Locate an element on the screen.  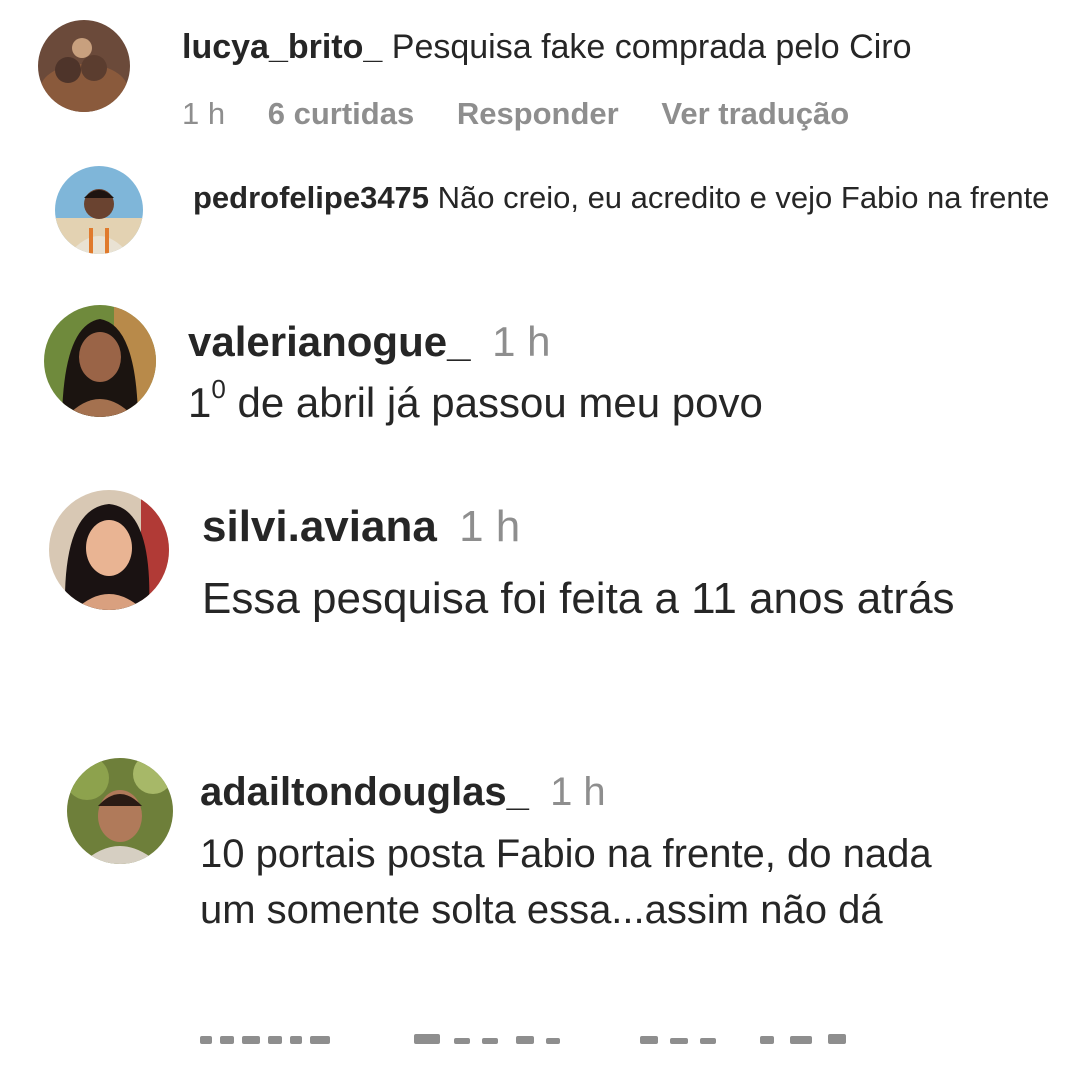
comment-text-rest: de abril já passou meu povo is located at coordinates (494, 402).